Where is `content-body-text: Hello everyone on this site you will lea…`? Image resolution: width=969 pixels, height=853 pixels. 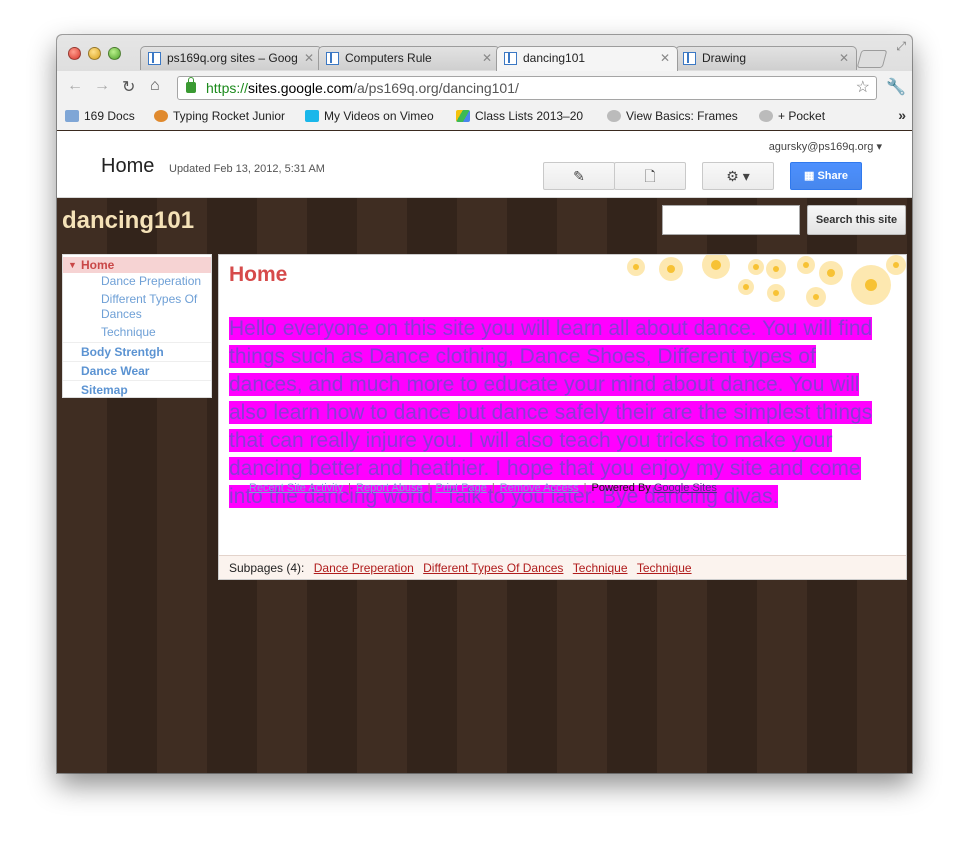 content-body-text: Hello everyone on this site you will lea… is located at coordinates (551, 412).